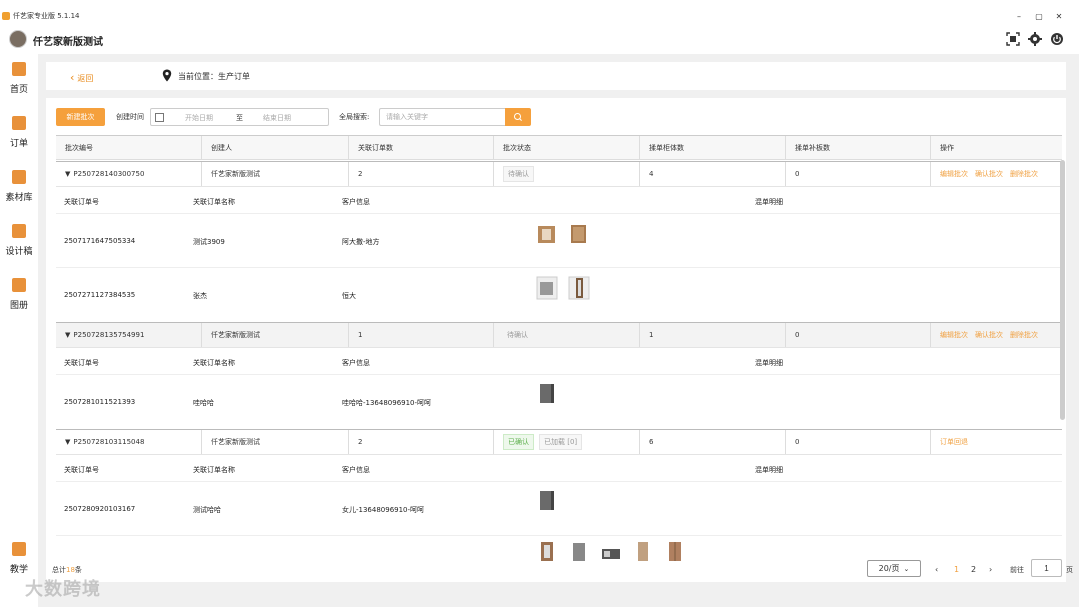 The image size is (1079, 607). What do you see at coordinates (203, 403) in the screenshot?
I see `order-name: 哇哈哈` at bounding box center [203, 403].